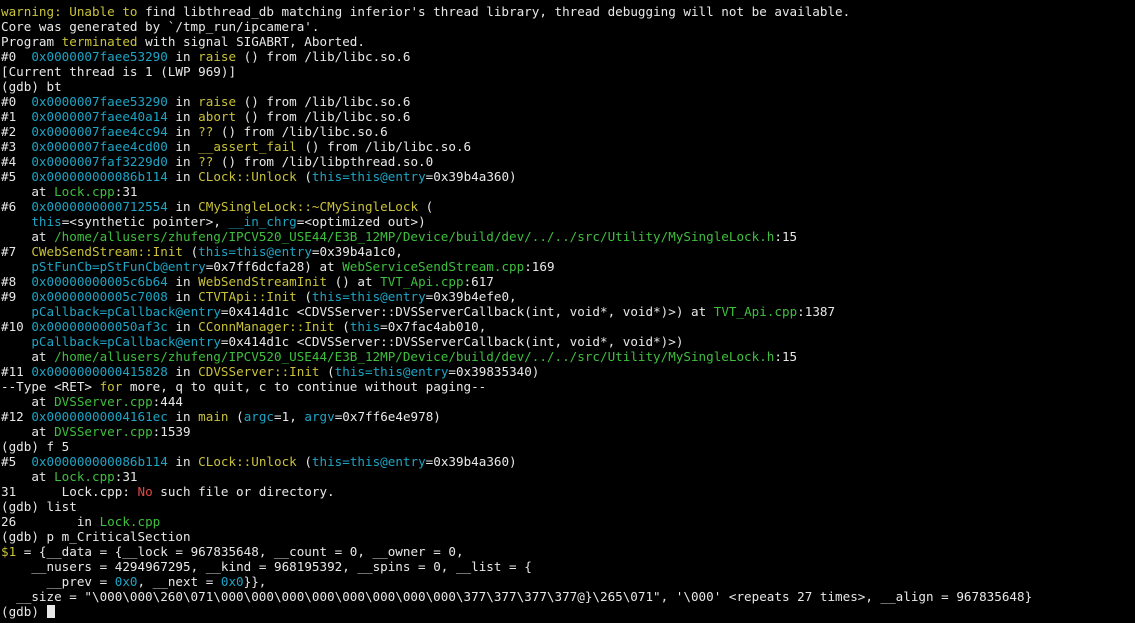 The height and width of the screenshot is (623, 1135). Describe the element at coordinates (568, 491) in the screenshot. I see `terminal-line: 31 Lock.cpp: No such file or directory.` at that location.